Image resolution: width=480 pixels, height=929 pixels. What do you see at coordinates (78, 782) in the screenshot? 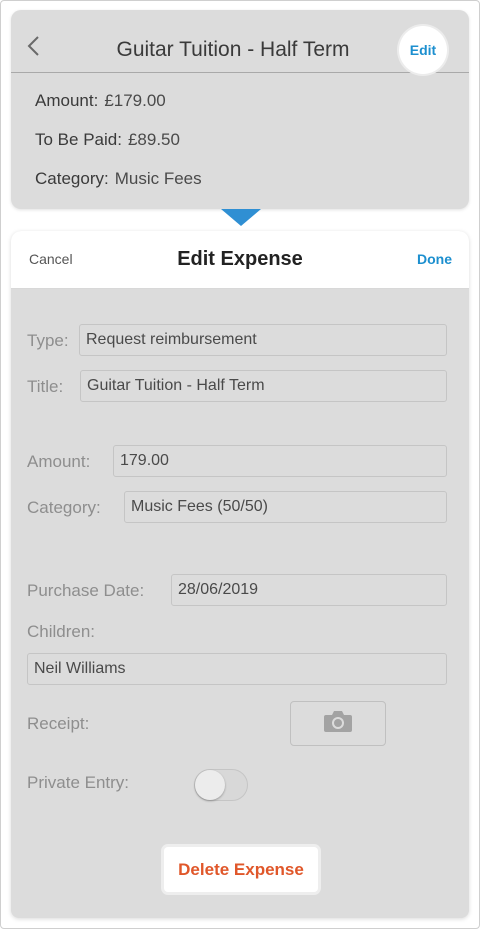
I see `private-entry-label: Private Entry:` at bounding box center [78, 782].